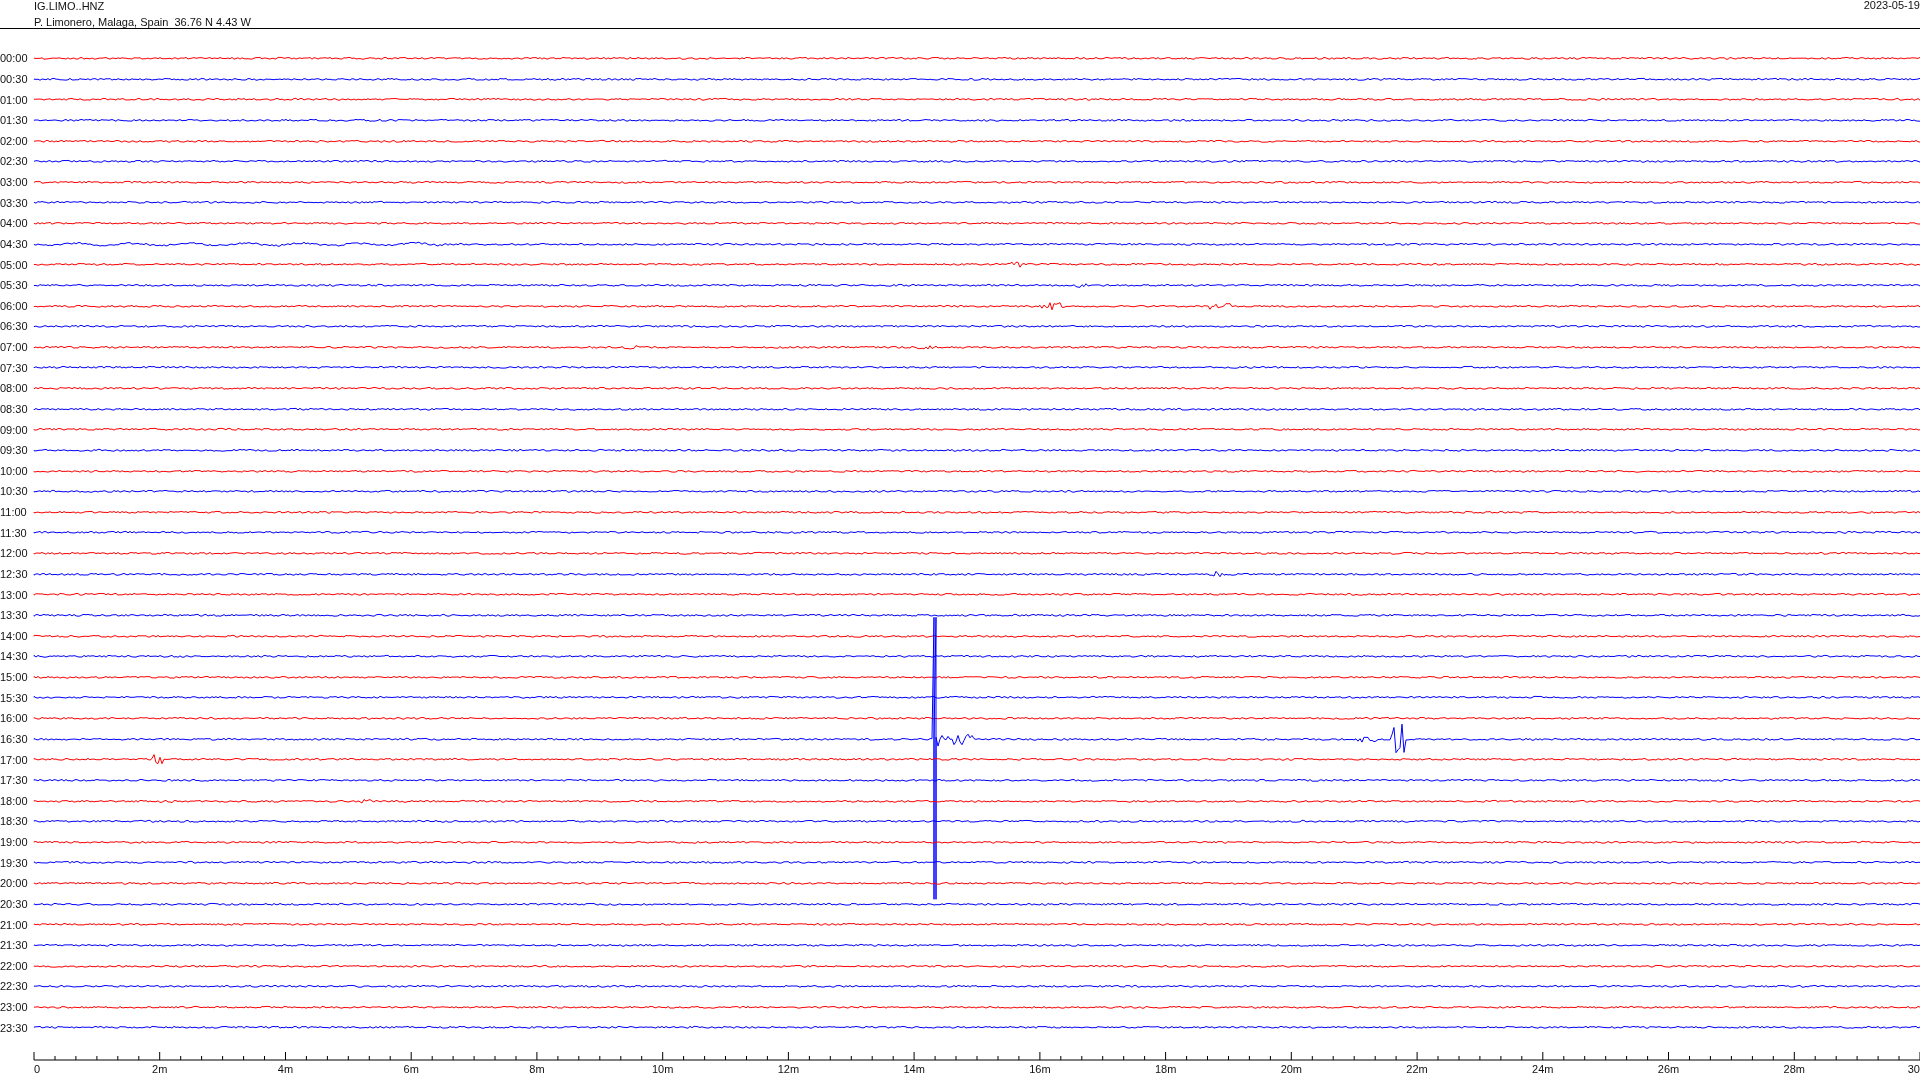 The image size is (1920, 1080). I want to click on axis-tick-label: 8m, so click(537, 1069).